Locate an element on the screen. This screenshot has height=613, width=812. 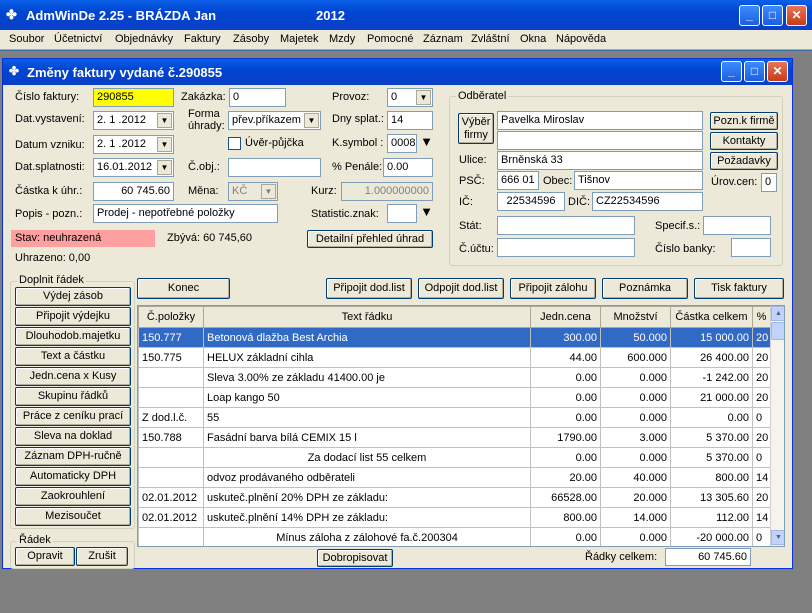
dobropisovat-button: Dobropisovat is located at coordinates (355, 558).